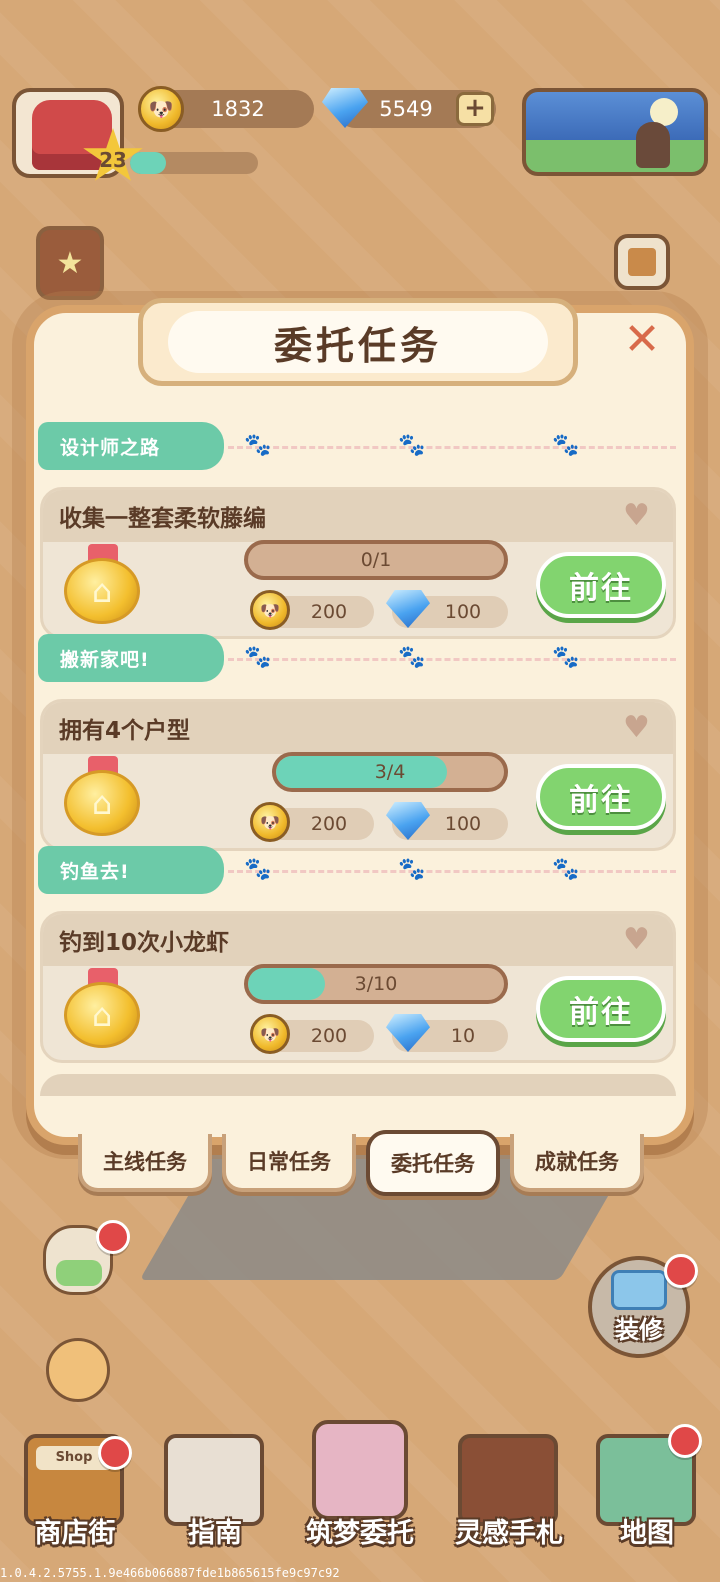 Image resolution: width=720 pixels, height=1582 pixels. What do you see at coordinates (131, 446) in the screenshot?
I see `section-tag-designer: 设计师之路` at bounding box center [131, 446].